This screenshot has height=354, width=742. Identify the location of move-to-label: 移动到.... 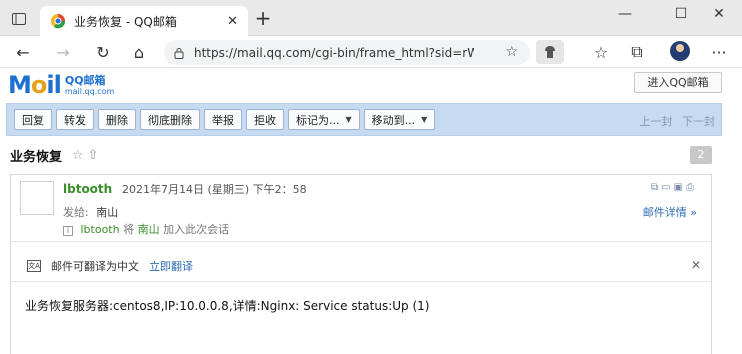
(393, 120).